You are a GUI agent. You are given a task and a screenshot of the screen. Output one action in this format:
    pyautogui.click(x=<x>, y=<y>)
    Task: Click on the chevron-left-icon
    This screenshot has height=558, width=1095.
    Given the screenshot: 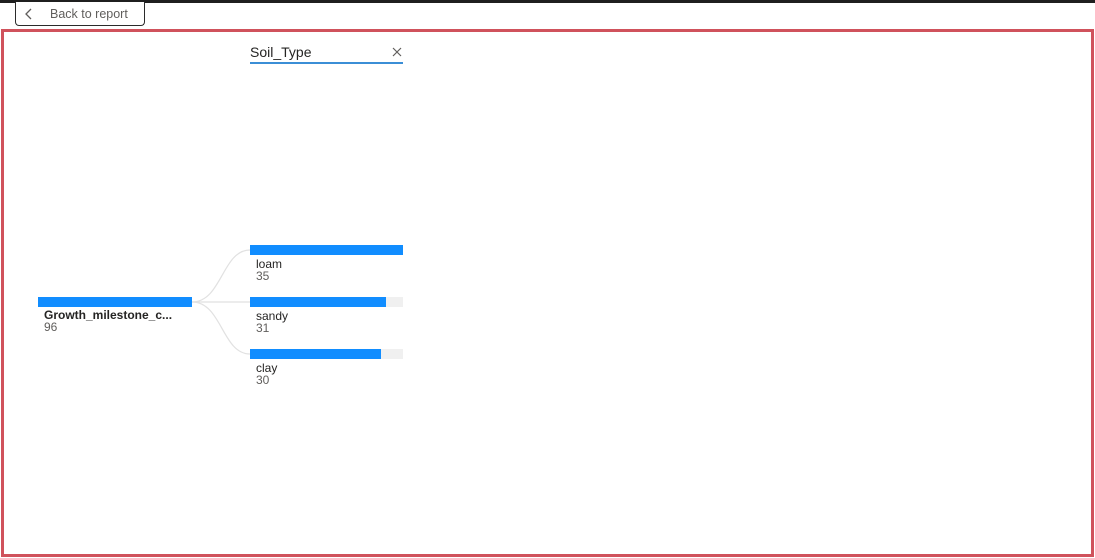 What is the action you would take?
    pyautogui.click(x=28, y=13)
    